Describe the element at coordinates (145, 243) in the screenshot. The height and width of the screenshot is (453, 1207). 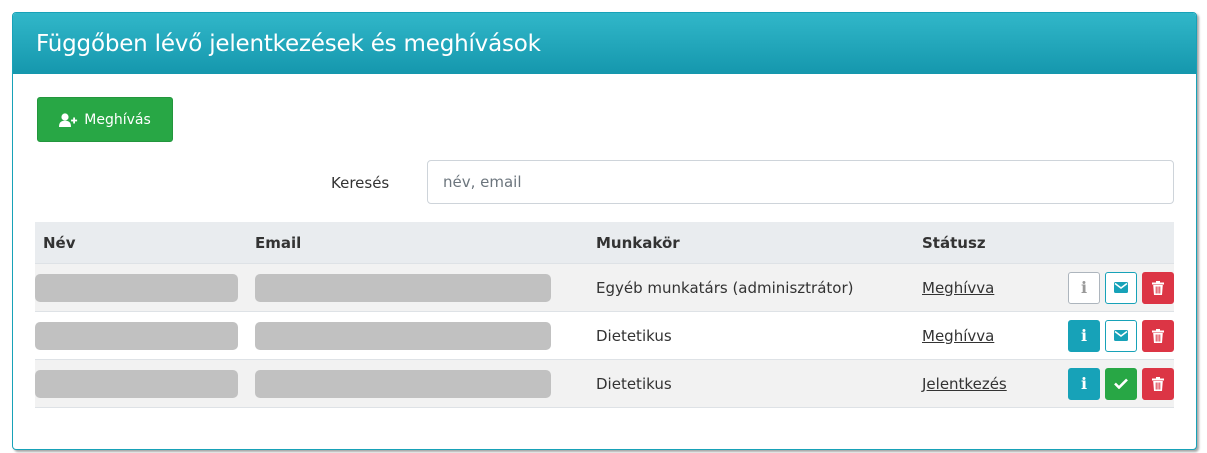
I see `column-header-name: Név` at that location.